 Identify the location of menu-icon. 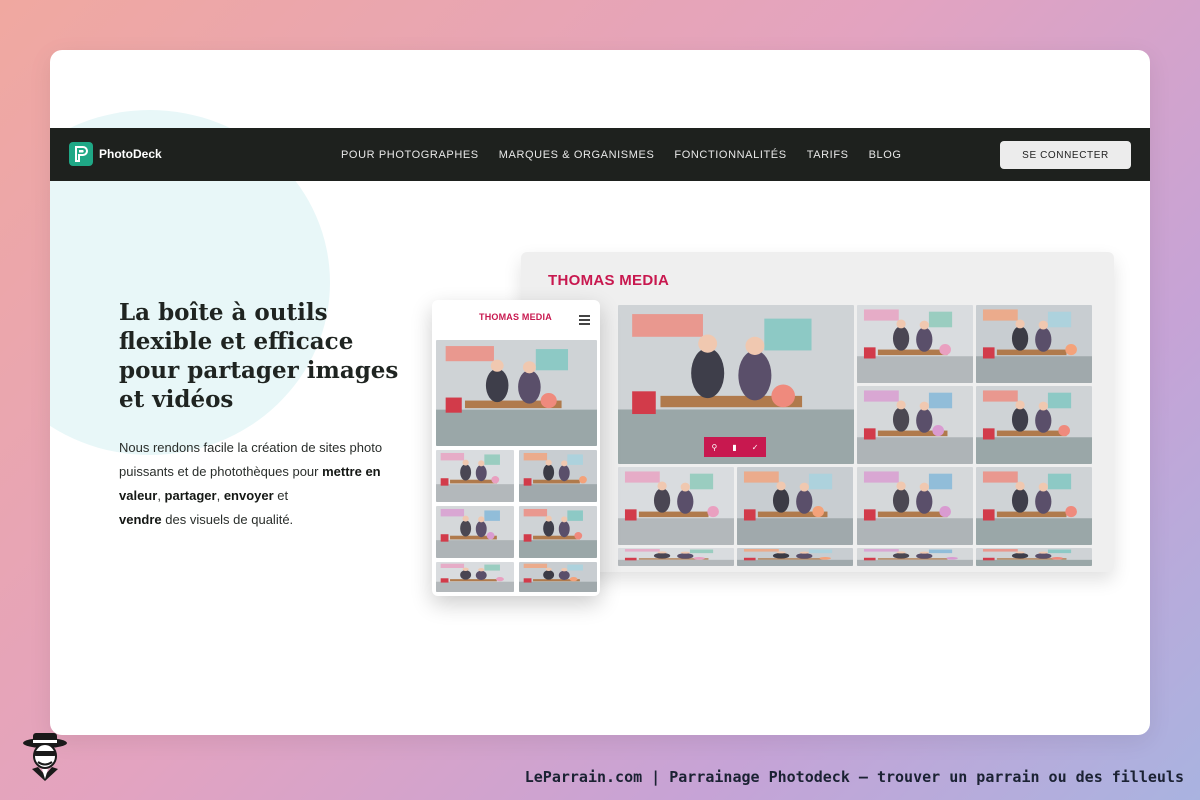
(584, 320).